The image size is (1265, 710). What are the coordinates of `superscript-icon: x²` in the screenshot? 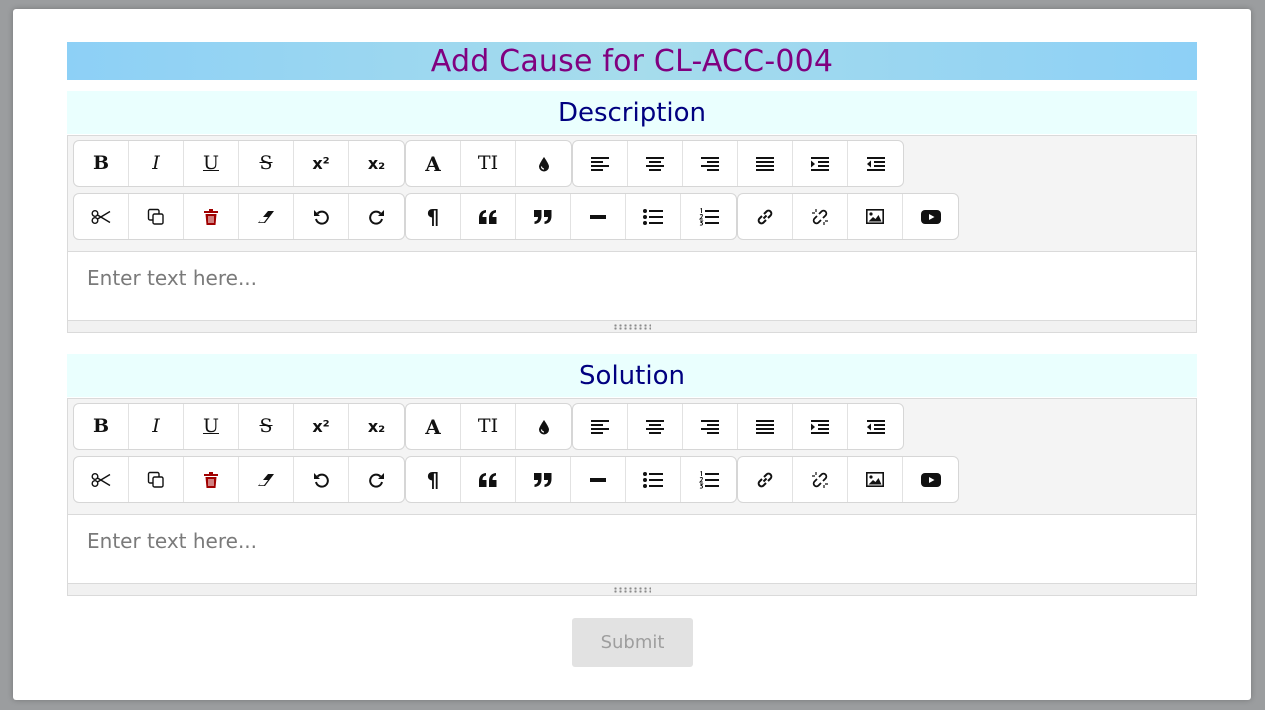 It's located at (321, 426).